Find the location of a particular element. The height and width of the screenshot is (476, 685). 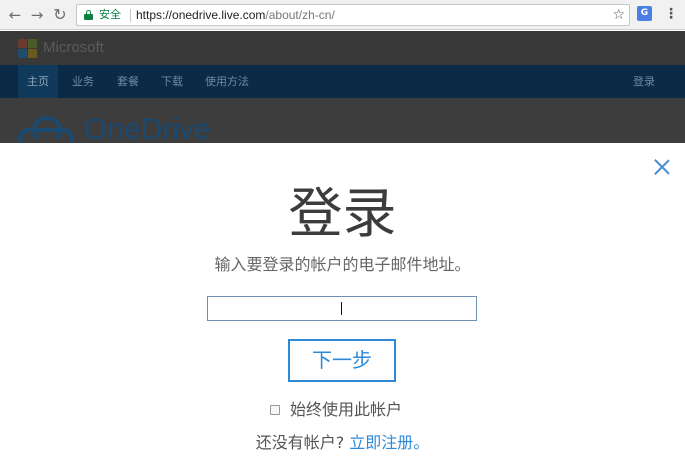

onedrive-nav: 主页 业务 套餐 下载 使用方法 登录 is located at coordinates (342, 81).